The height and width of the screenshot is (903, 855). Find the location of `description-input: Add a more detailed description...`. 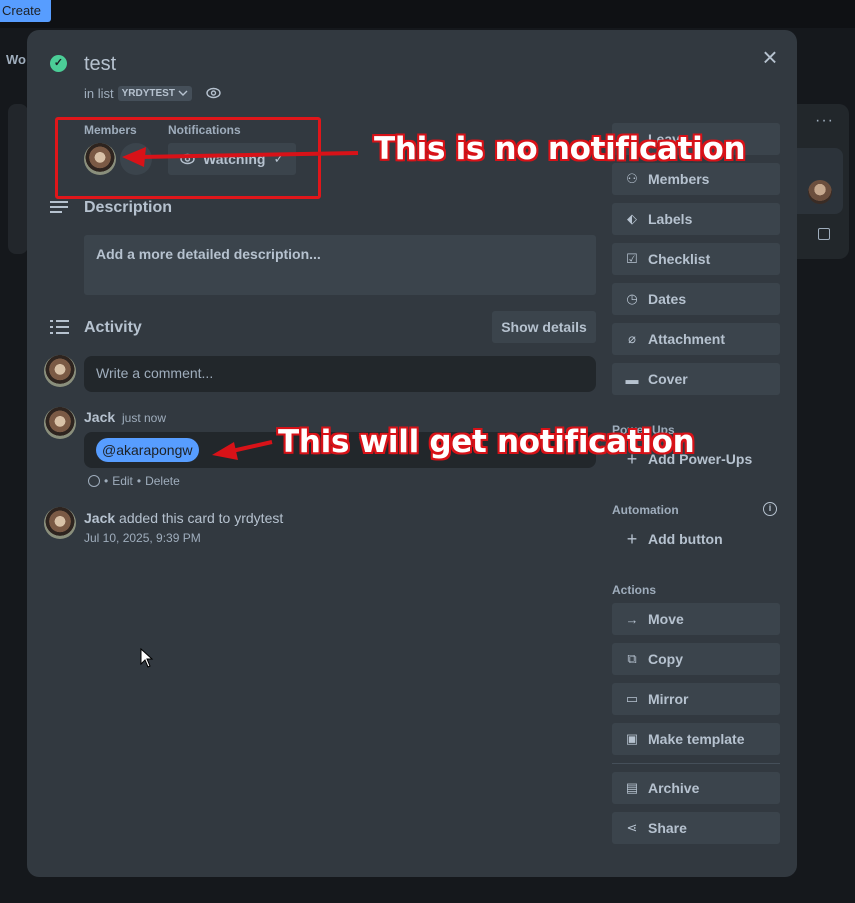

description-input: Add a more detailed description... is located at coordinates (340, 265).